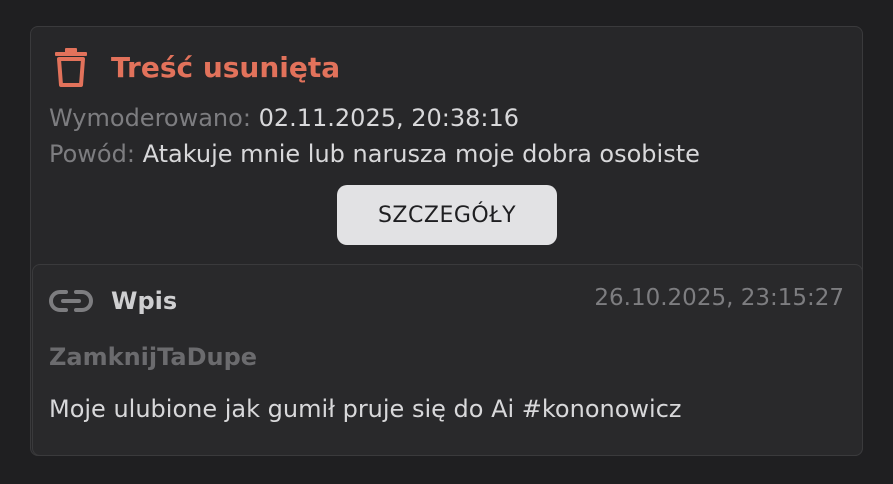  I want to click on post-author: ZamknijTaDupe, so click(153, 357).